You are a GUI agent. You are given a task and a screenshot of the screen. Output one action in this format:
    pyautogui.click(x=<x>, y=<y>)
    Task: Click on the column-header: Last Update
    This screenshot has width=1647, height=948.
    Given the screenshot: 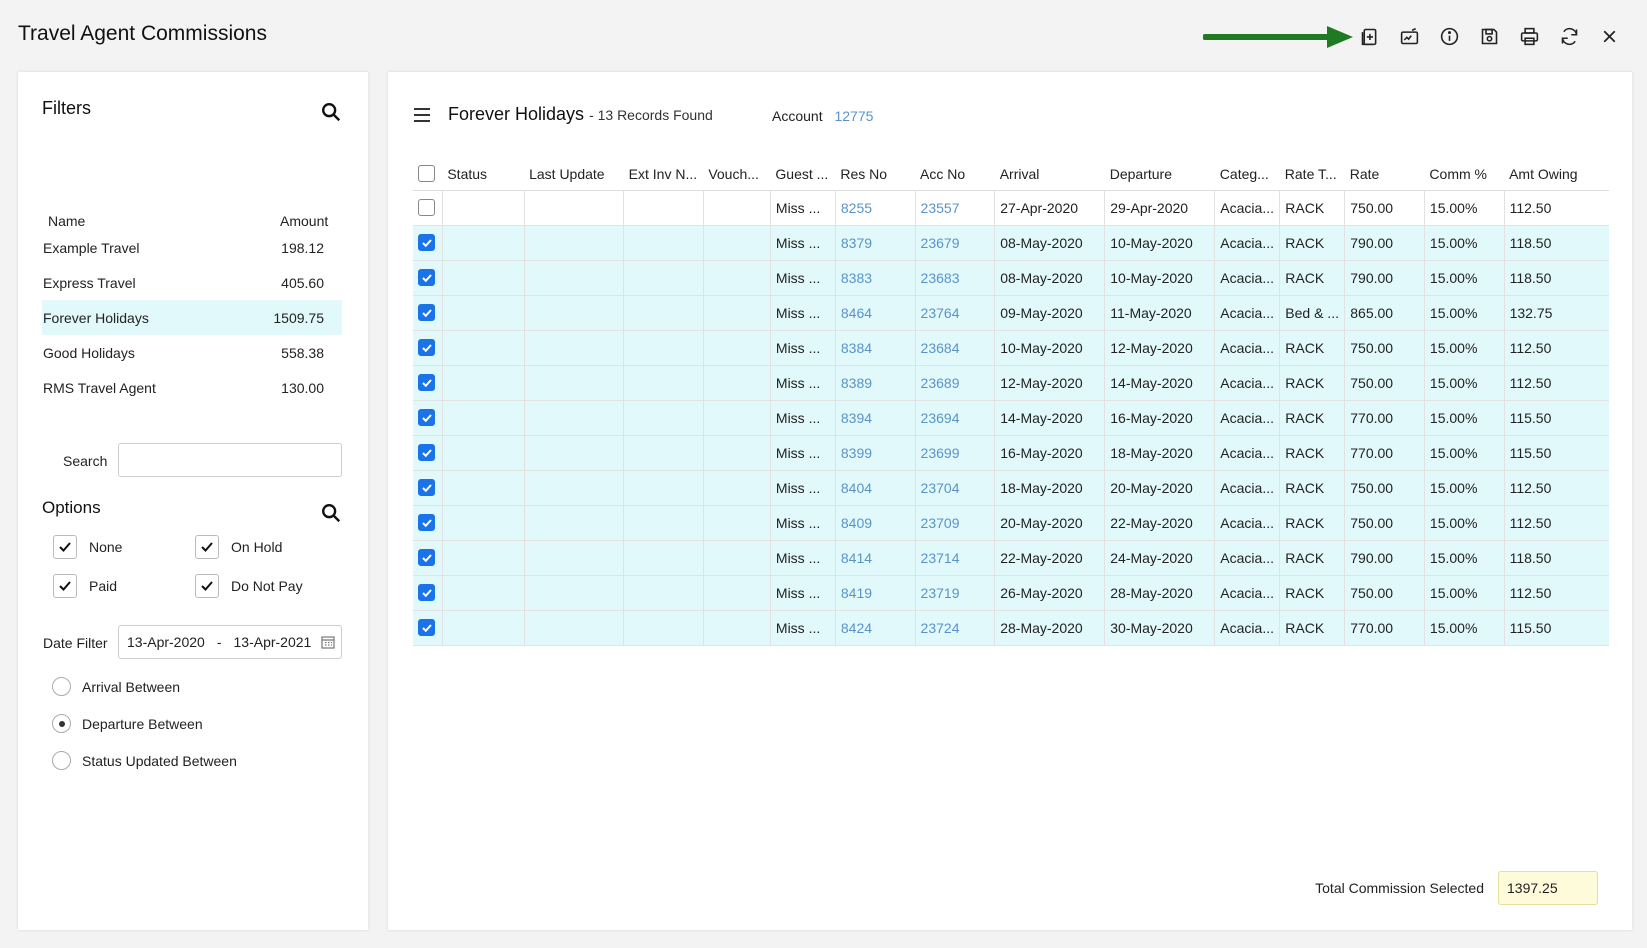 What is the action you would take?
    pyautogui.click(x=574, y=174)
    